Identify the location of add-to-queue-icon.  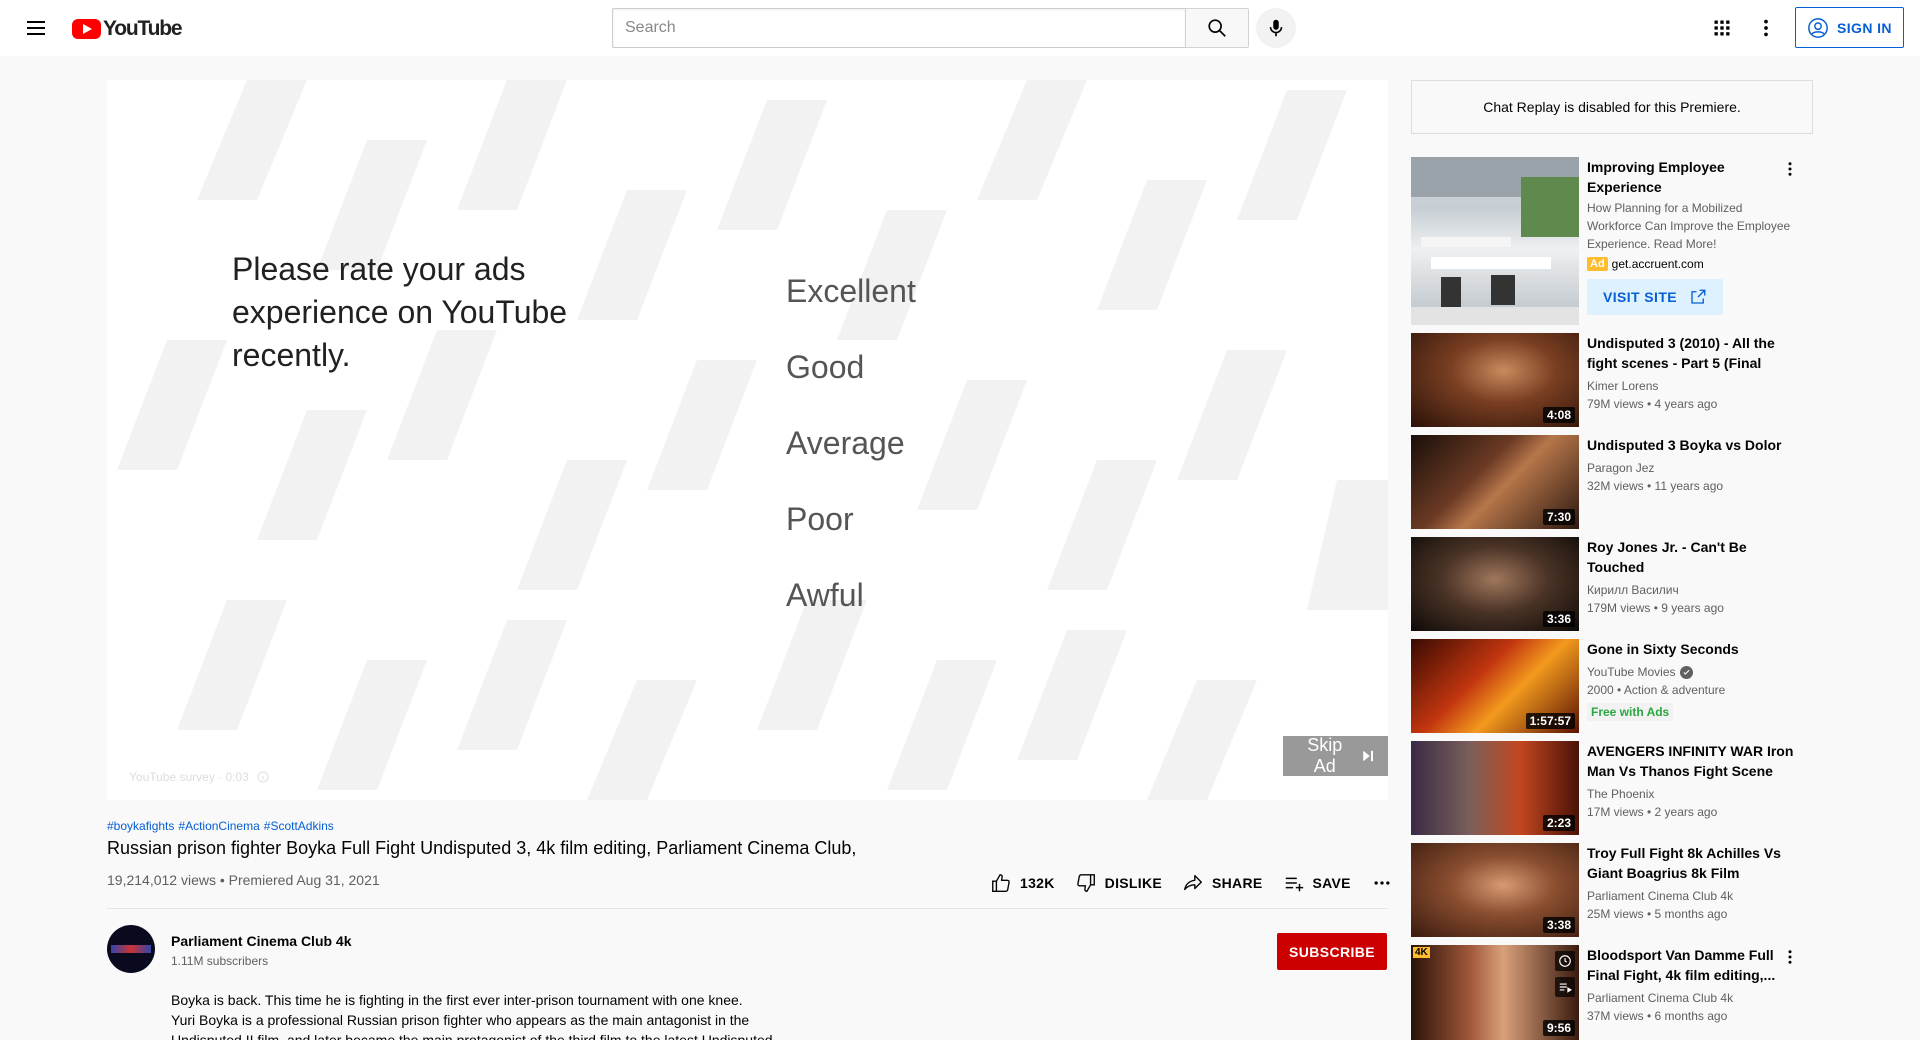
(1565, 987).